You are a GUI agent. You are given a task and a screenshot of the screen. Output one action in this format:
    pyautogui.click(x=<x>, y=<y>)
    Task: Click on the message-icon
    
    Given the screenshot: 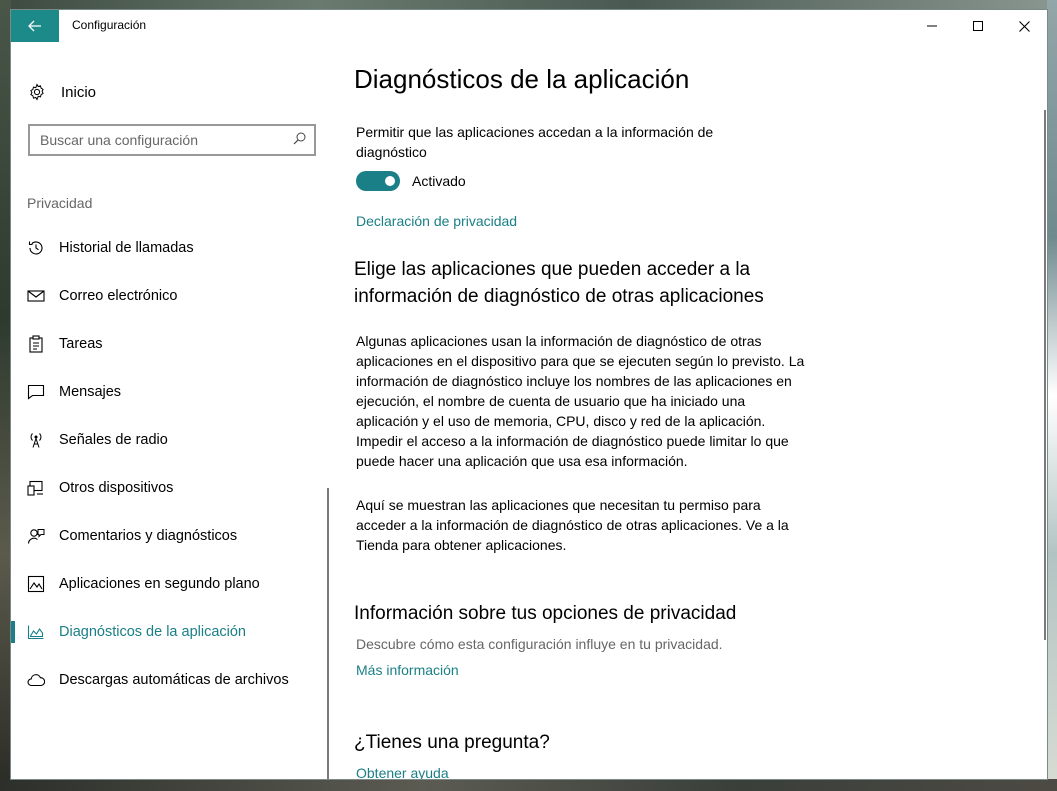 What is the action you would take?
    pyautogui.click(x=36, y=392)
    